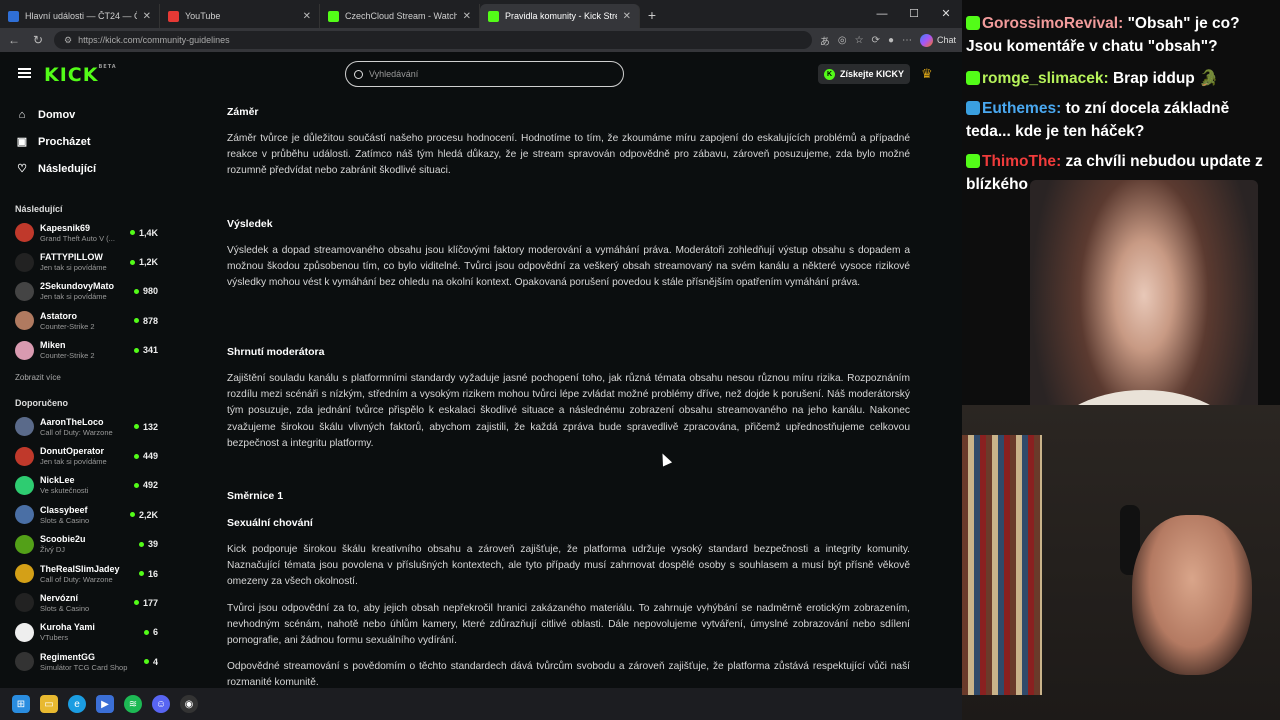  I want to click on copilot-icon, so click(926, 40).